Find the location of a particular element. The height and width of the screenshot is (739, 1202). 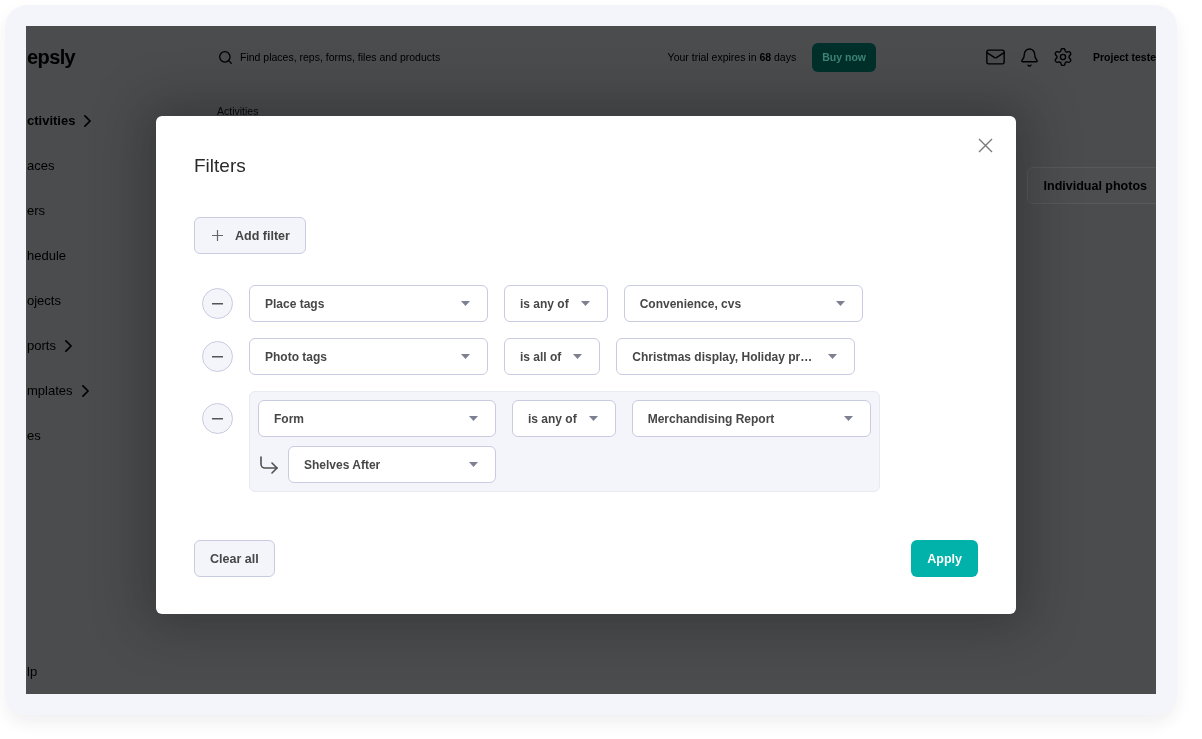

mail-icon is located at coordinates (995, 57).